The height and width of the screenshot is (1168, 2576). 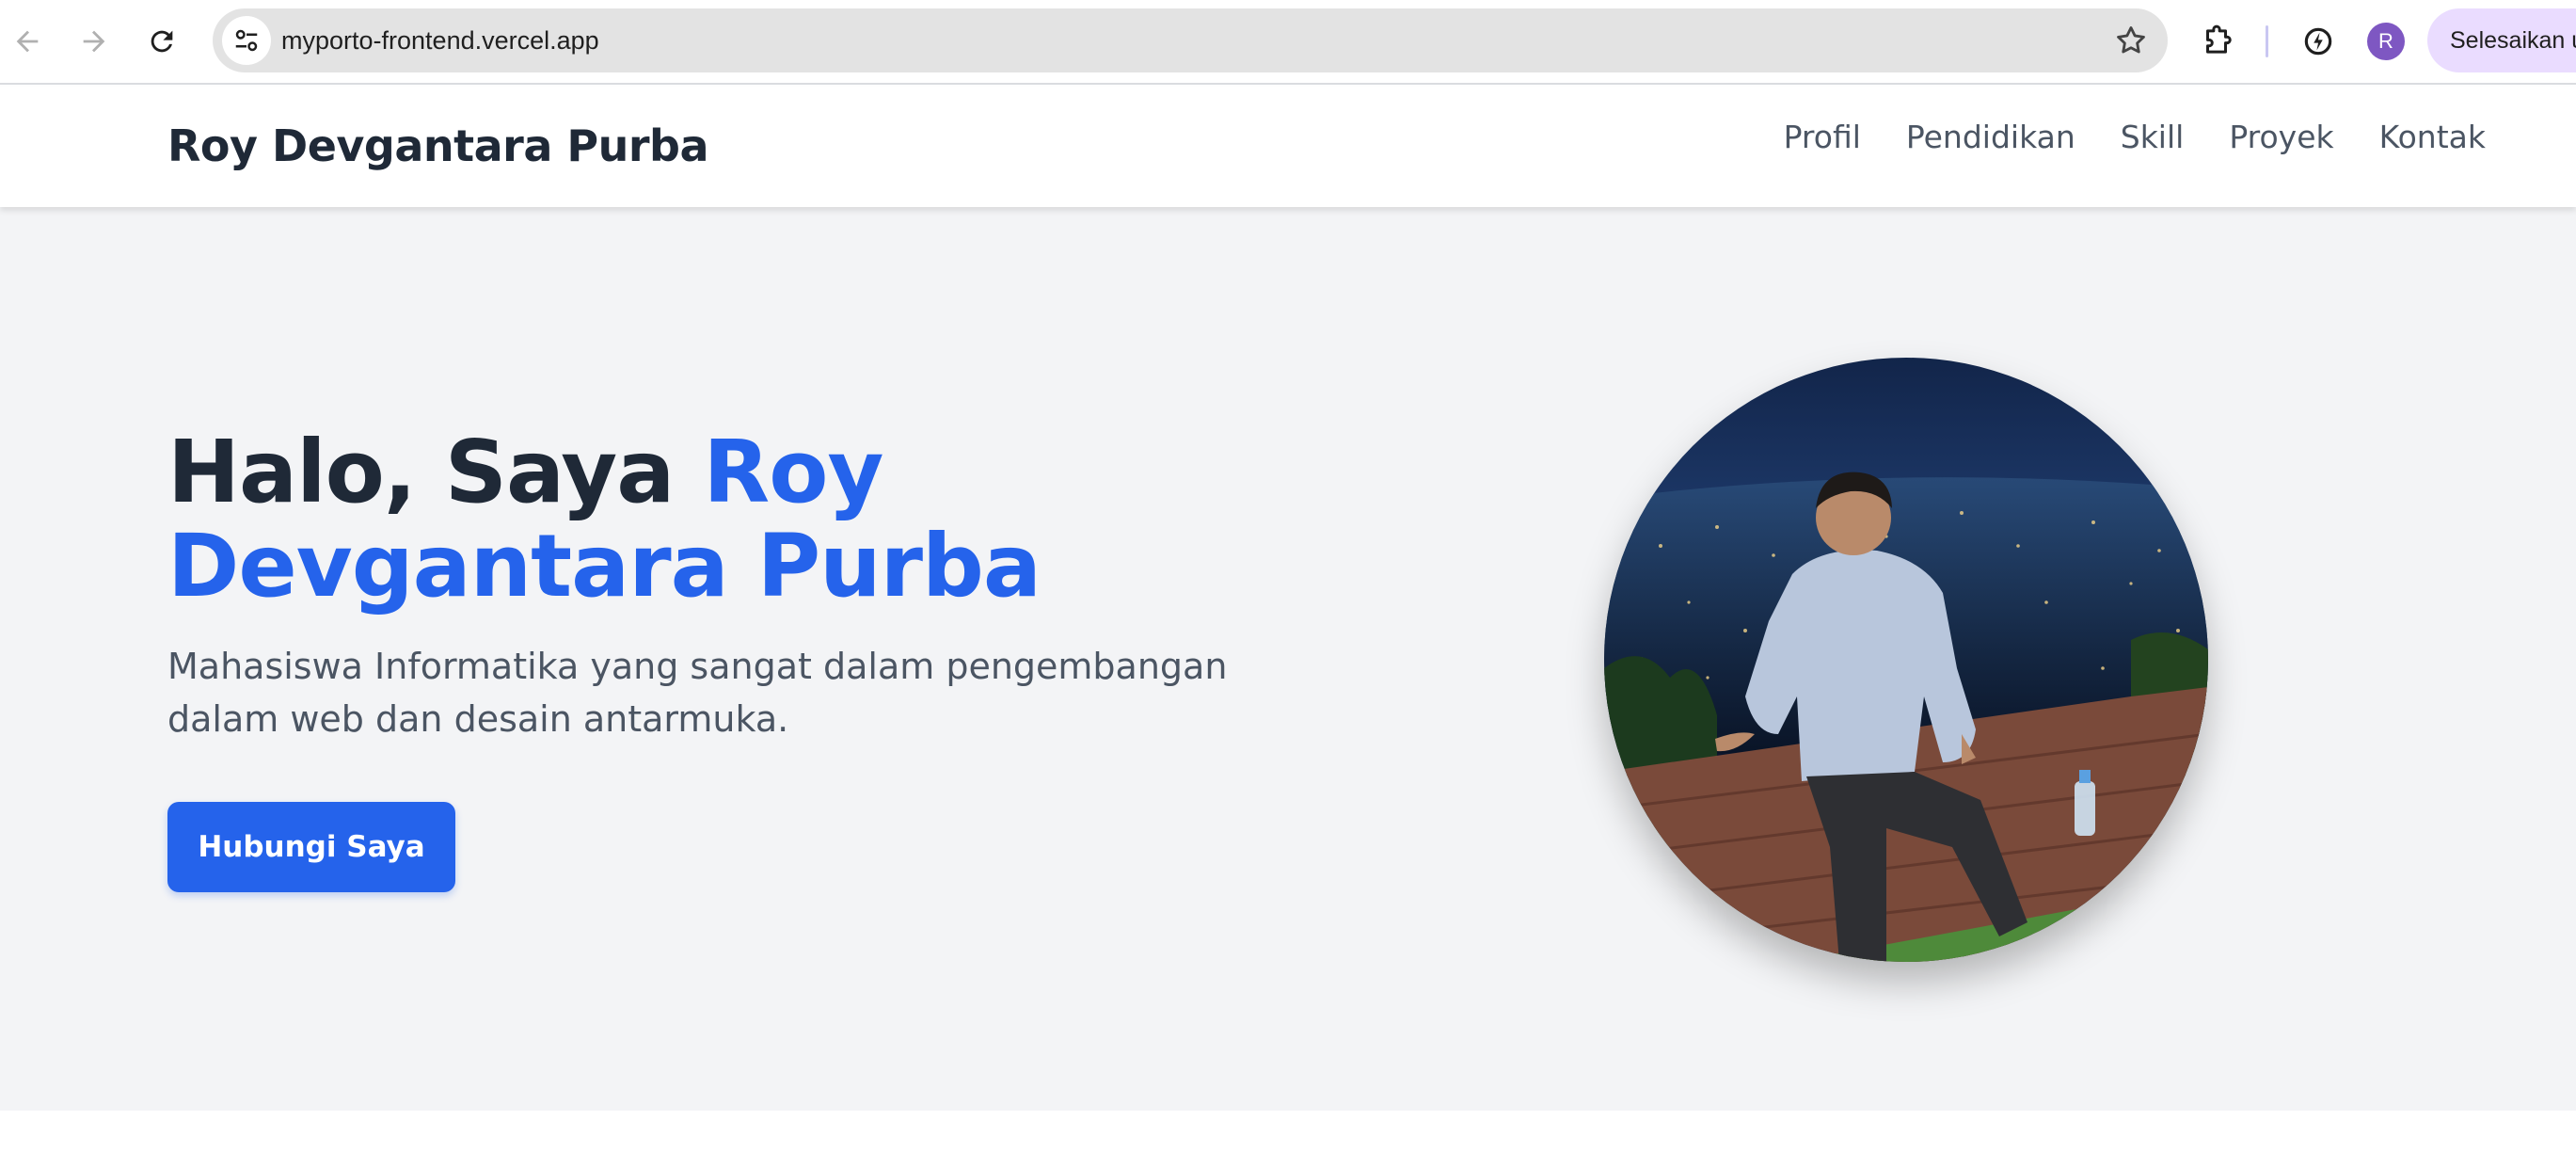 What do you see at coordinates (2281, 137) in the screenshot?
I see `nav-link-proyek: Proyek` at bounding box center [2281, 137].